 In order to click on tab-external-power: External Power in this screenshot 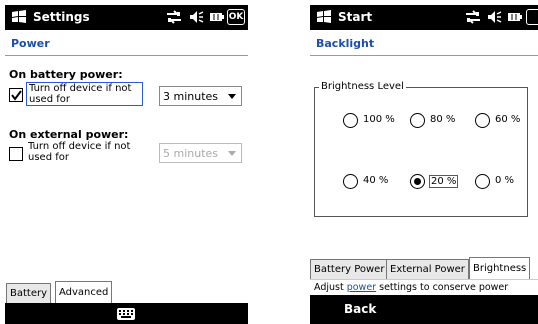, I will do `click(427, 269)`.